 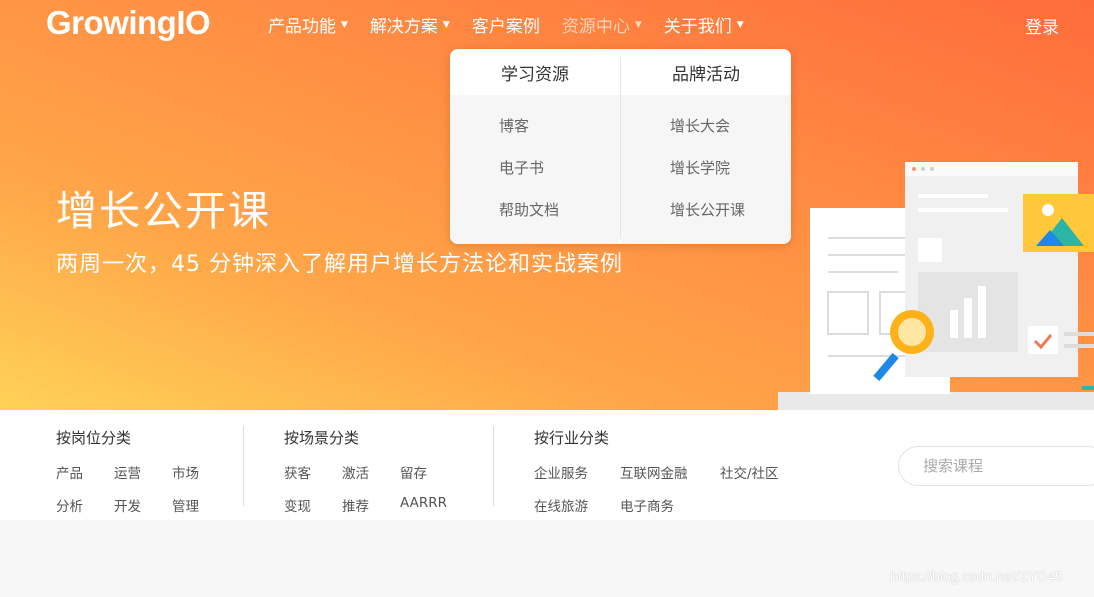 What do you see at coordinates (595, 27) in the screenshot?
I see `nav-label: 资源中心` at bounding box center [595, 27].